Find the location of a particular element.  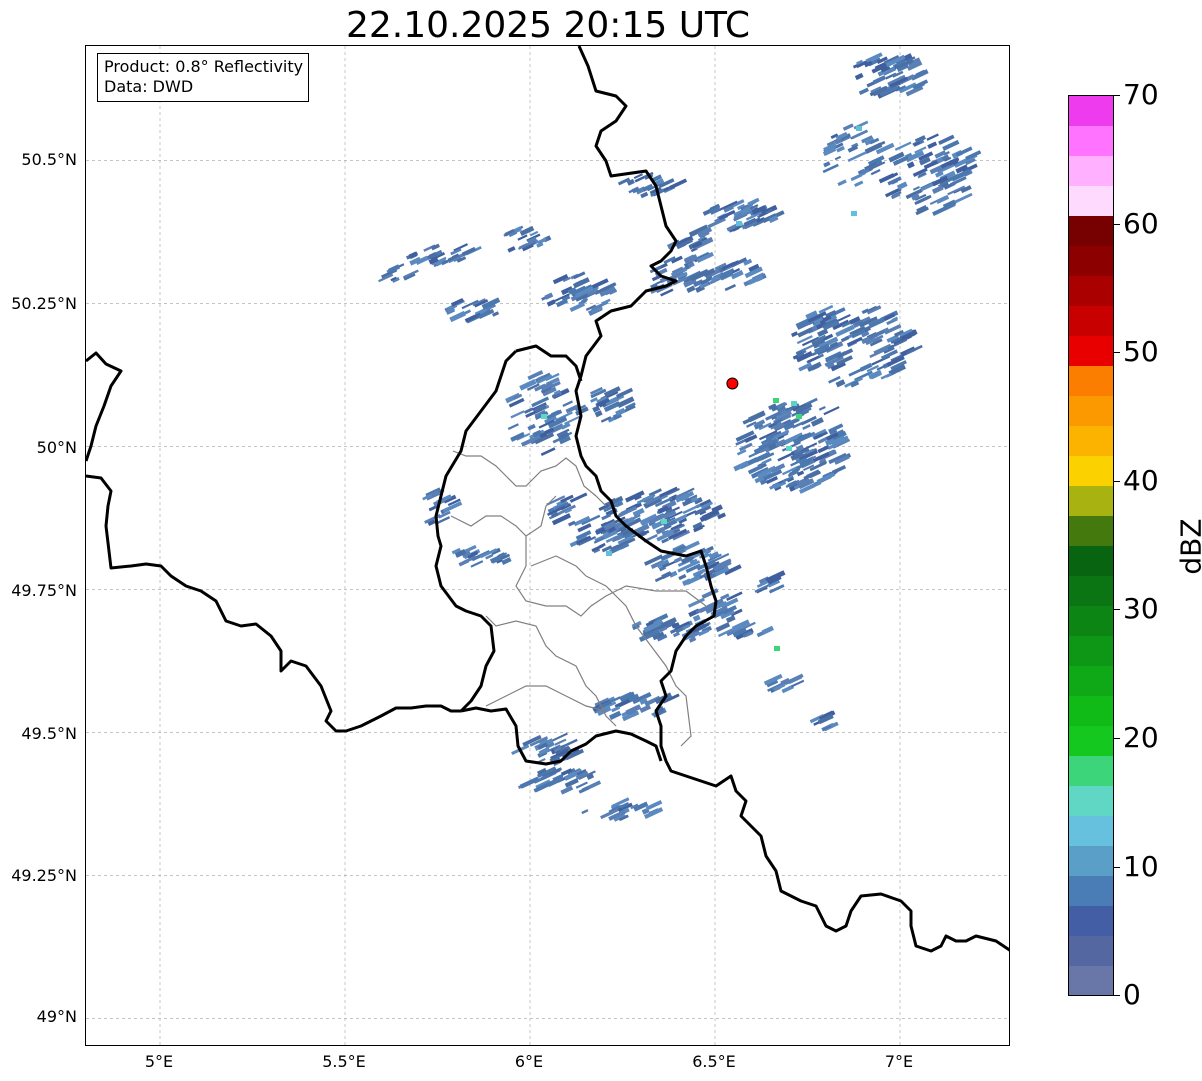

product-info-box: Product: 0.8° Reflectivity Data: DWD is located at coordinates (203, 77).